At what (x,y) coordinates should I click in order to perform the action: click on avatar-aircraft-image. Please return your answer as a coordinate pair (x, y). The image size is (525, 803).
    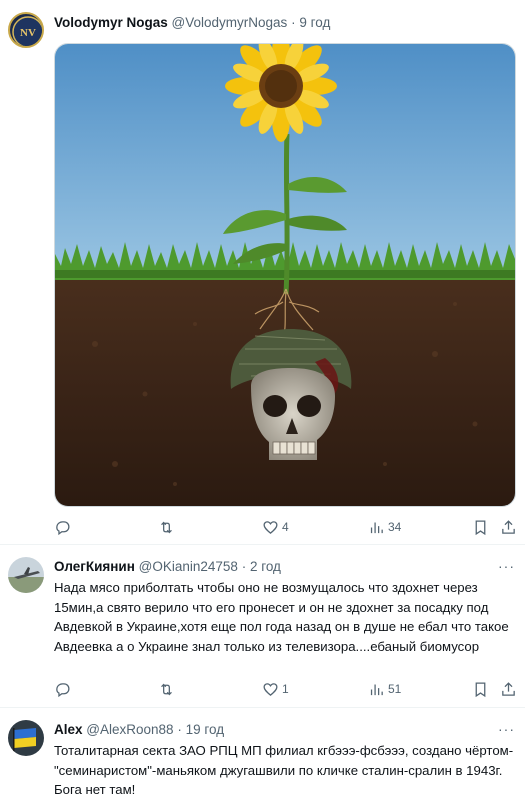
    Looking at the image, I should click on (26, 575).